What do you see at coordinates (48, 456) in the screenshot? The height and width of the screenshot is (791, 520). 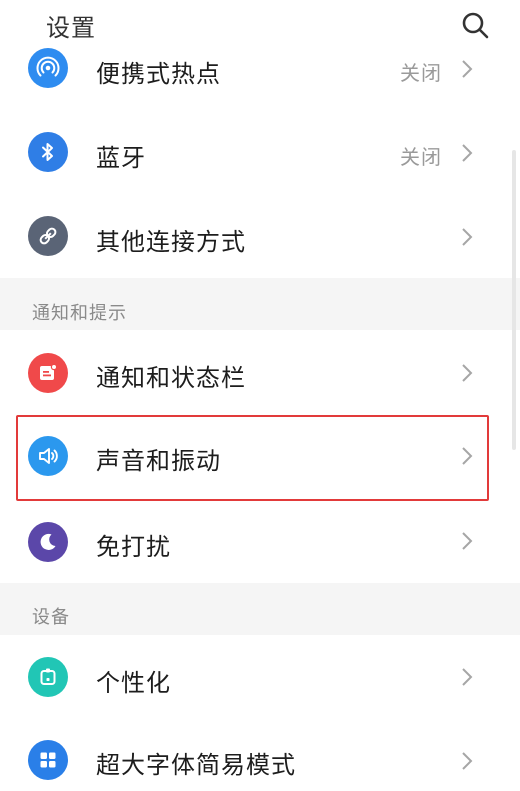 I see `speaker-icon` at bounding box center [48, 456].